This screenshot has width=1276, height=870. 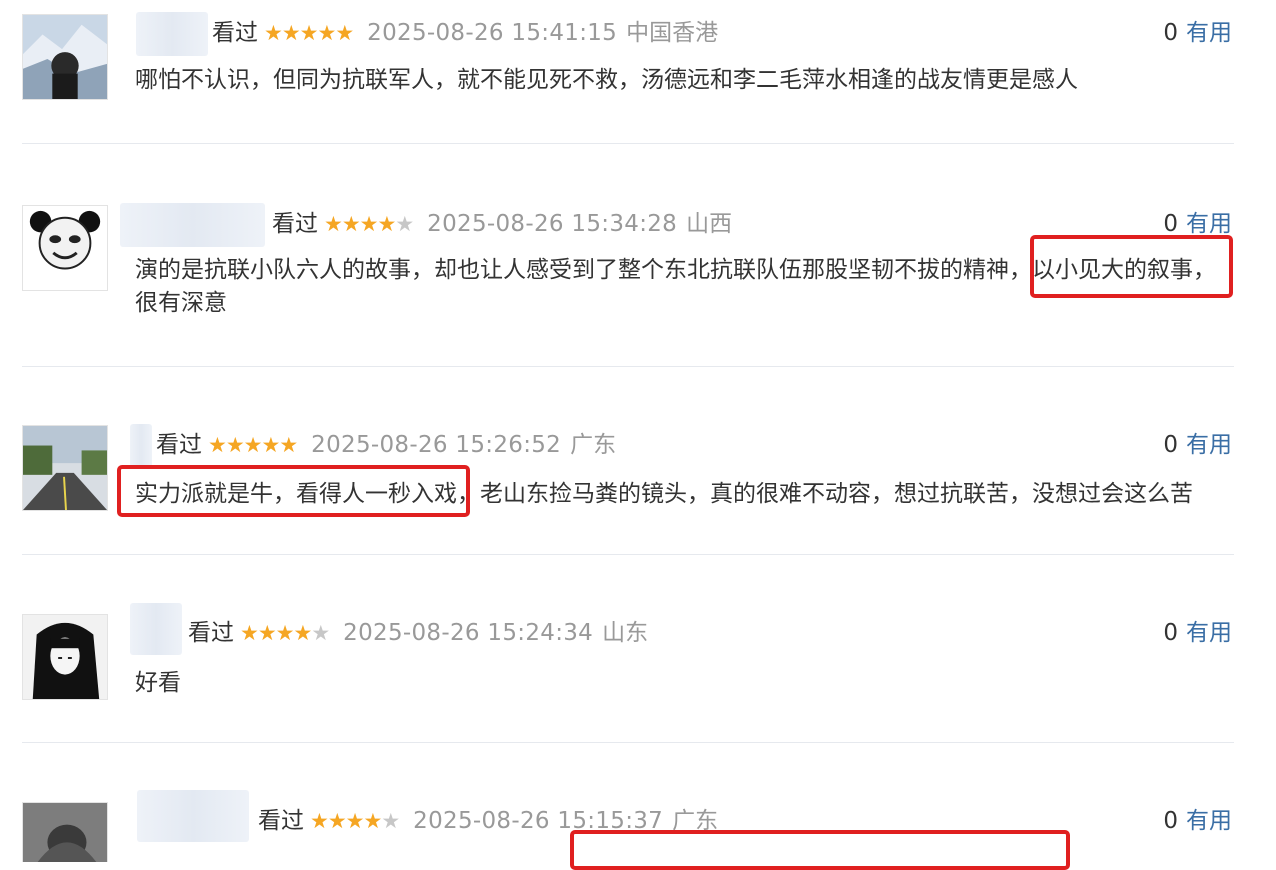 What do you see at coordinates (181, 303) in the screenshot?
I see `comment-text-continued: 很有深意` at bounding box center [181, 303].